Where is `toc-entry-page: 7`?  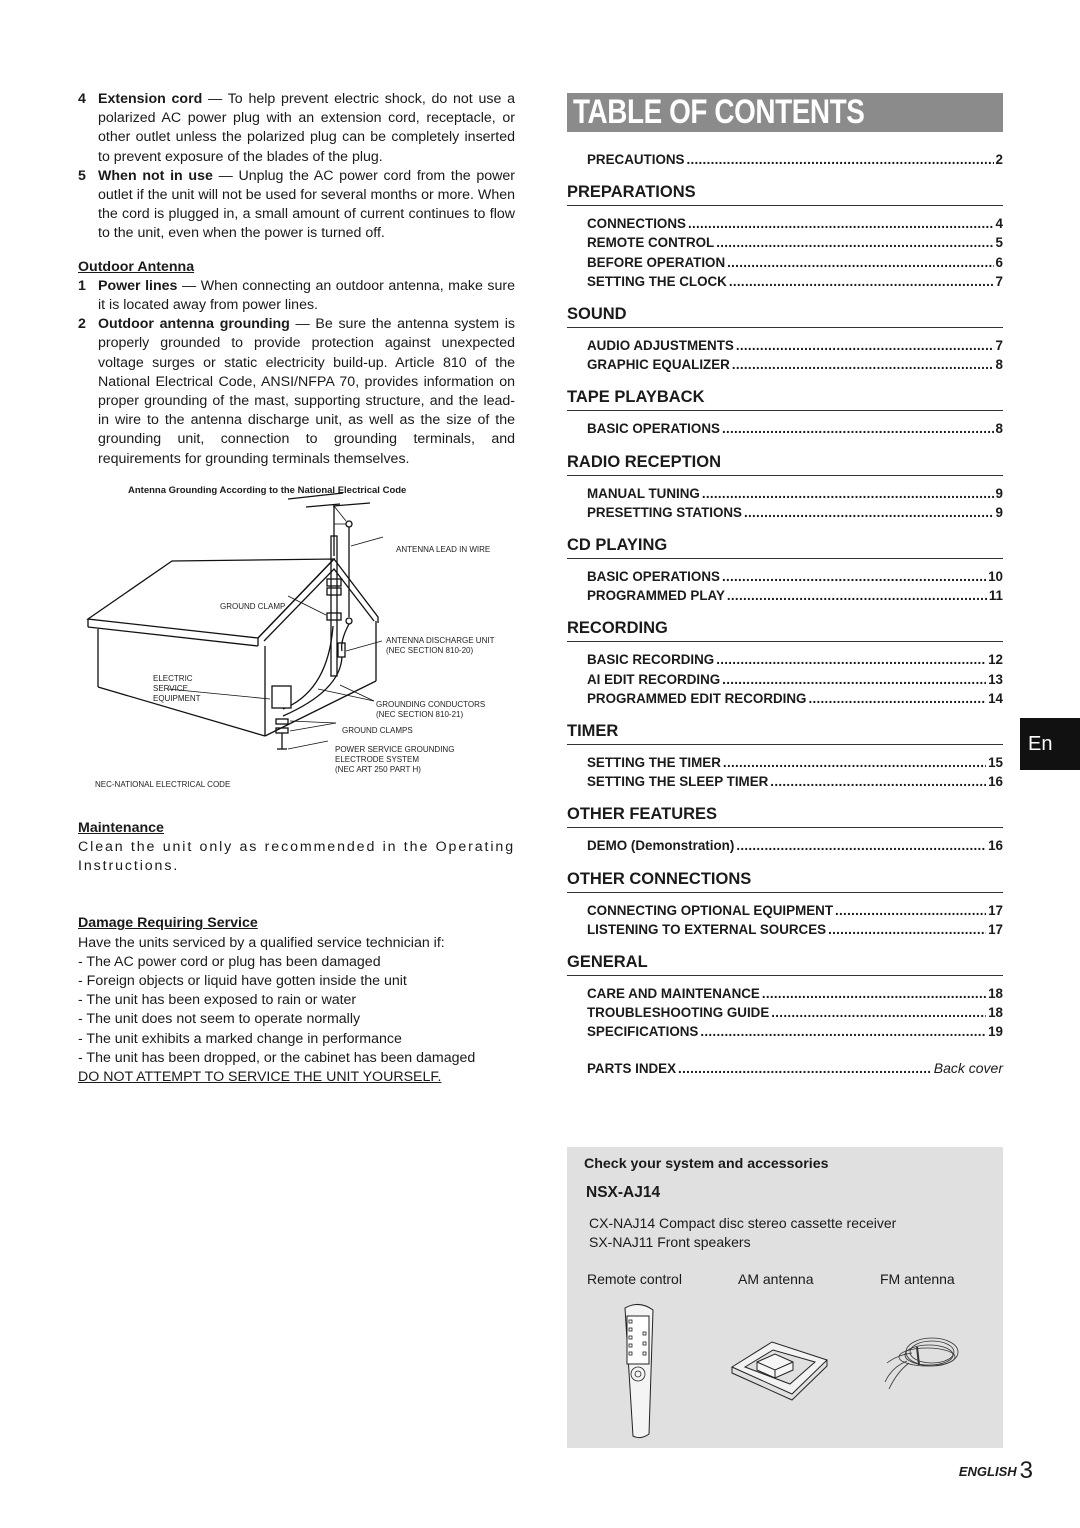
toc-entry-page: 7 is located at coordinates (999, 281).